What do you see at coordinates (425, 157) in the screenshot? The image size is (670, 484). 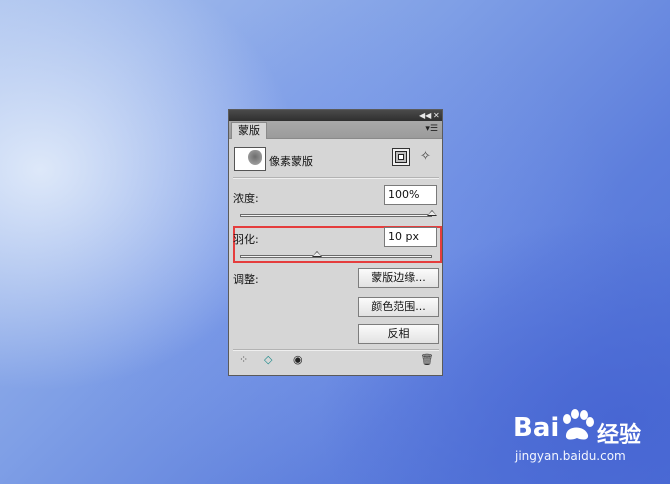 I see `vector-mask-icon: ✧` at bounding box center [425, 157].